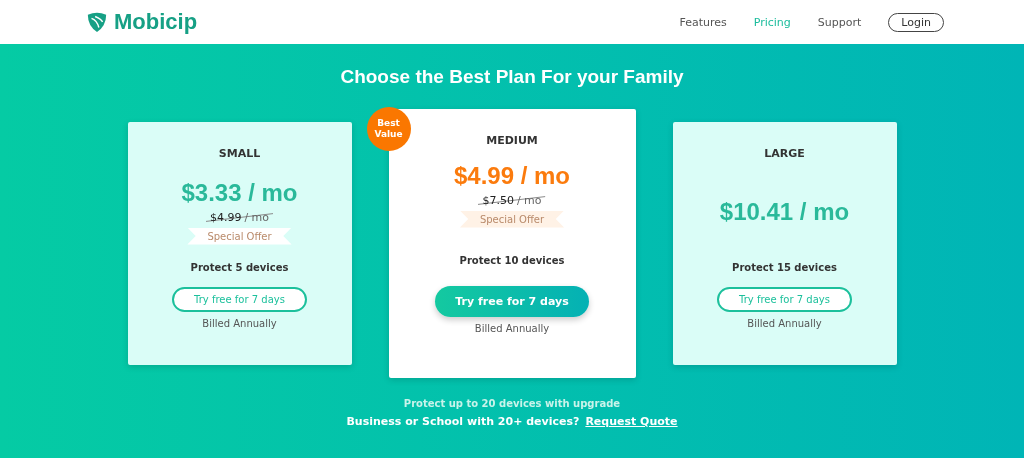 The height and width of the screenshot is (458, 1024). I want to click on old-price: $7.50, so click(498, 200).